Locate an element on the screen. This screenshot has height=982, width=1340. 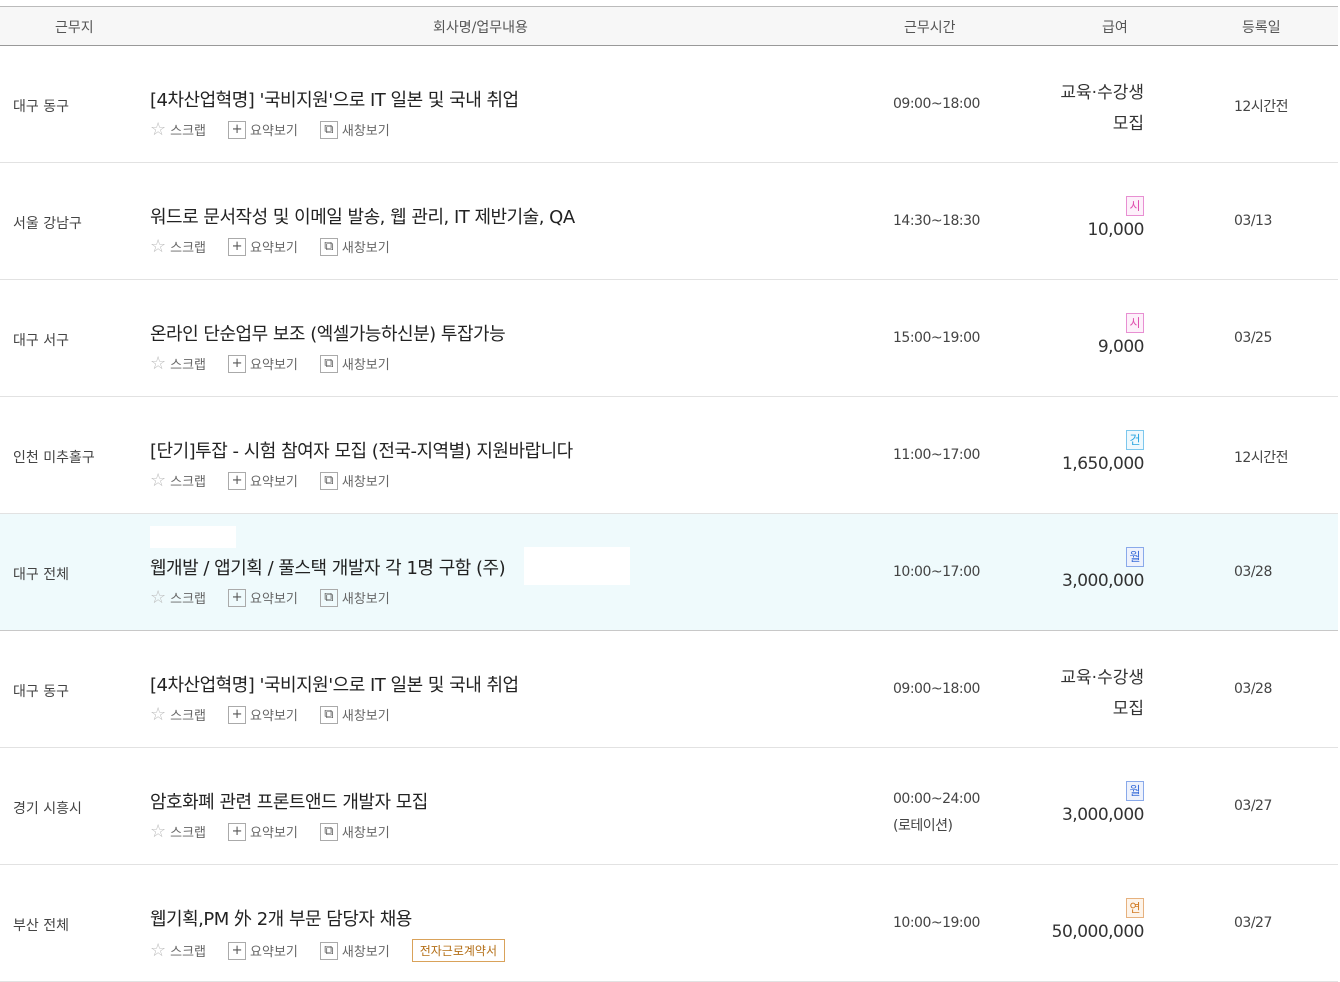
pay-amount: 9,000 is located at coordinates (1121, 347).